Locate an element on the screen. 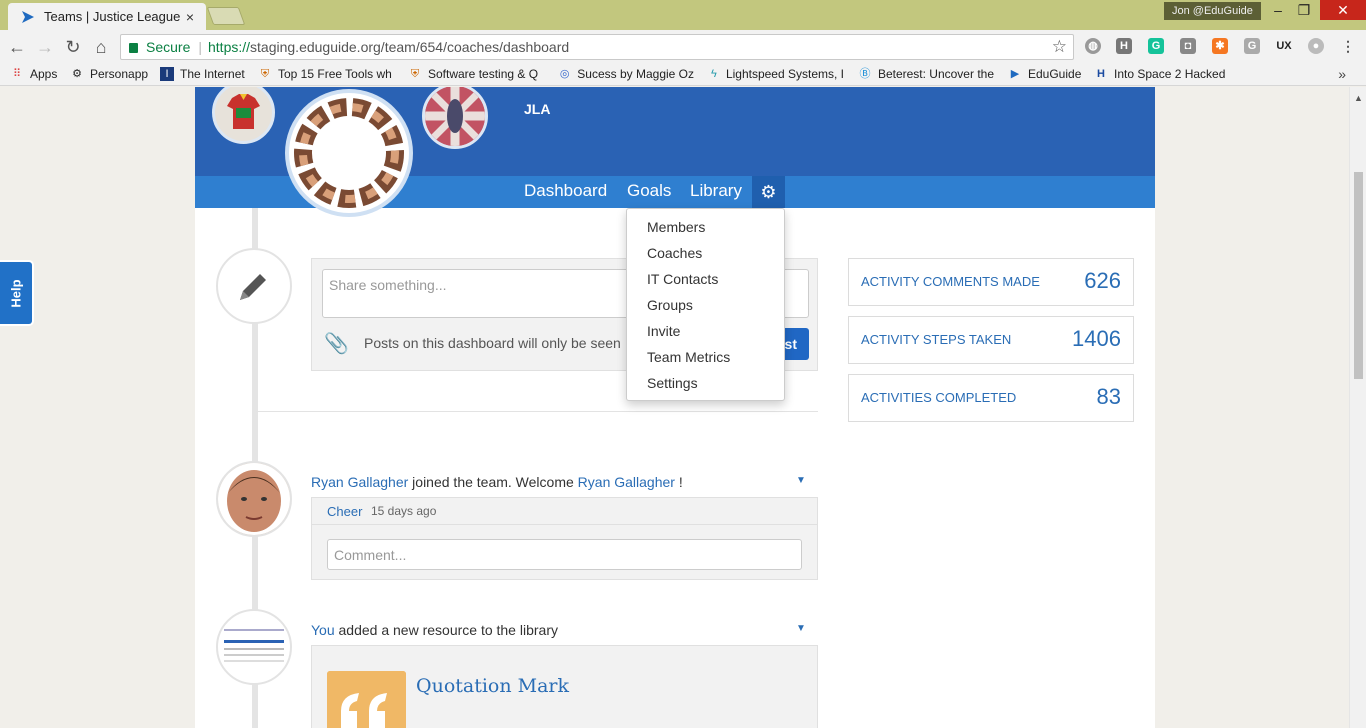  back-icon: ← is located at coordinates (17, 47).